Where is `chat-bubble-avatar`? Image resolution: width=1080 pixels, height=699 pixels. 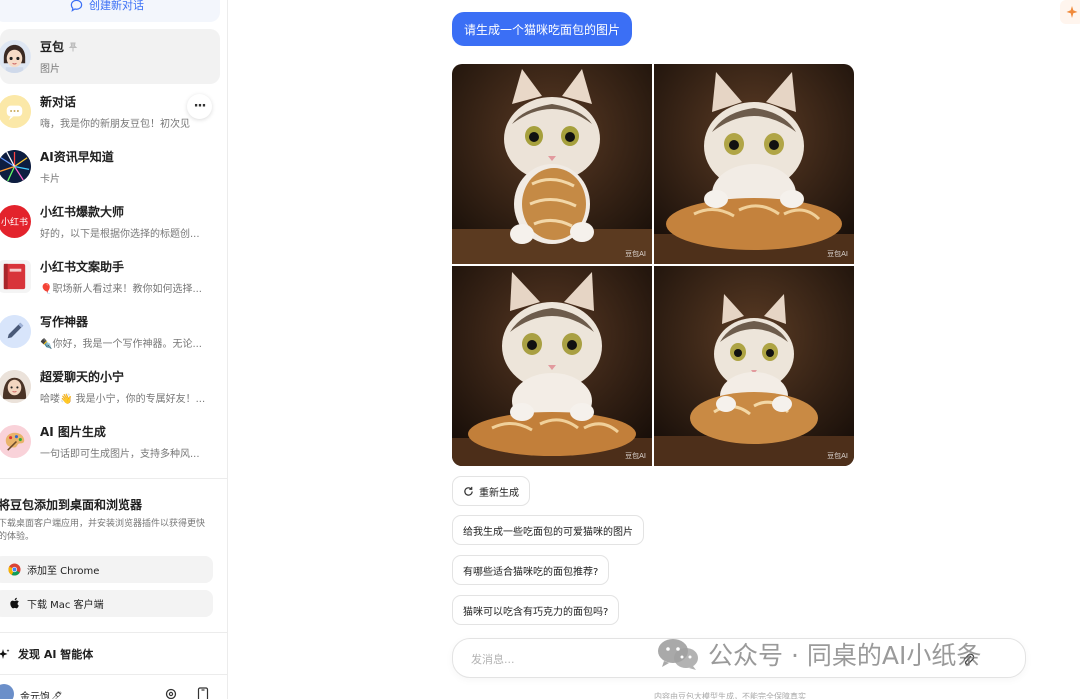
chat-bubble-avatar is located at coordinates (15, 111).